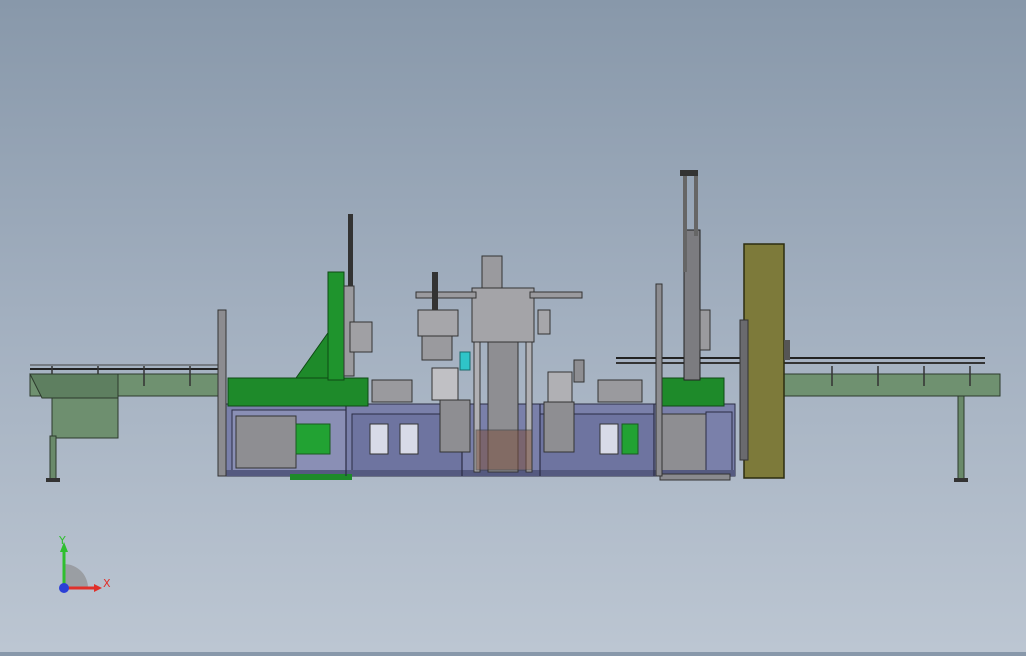  Describe the element at coordinates (126, 423) in the screenshot. I see `left-conveyor` at that location.